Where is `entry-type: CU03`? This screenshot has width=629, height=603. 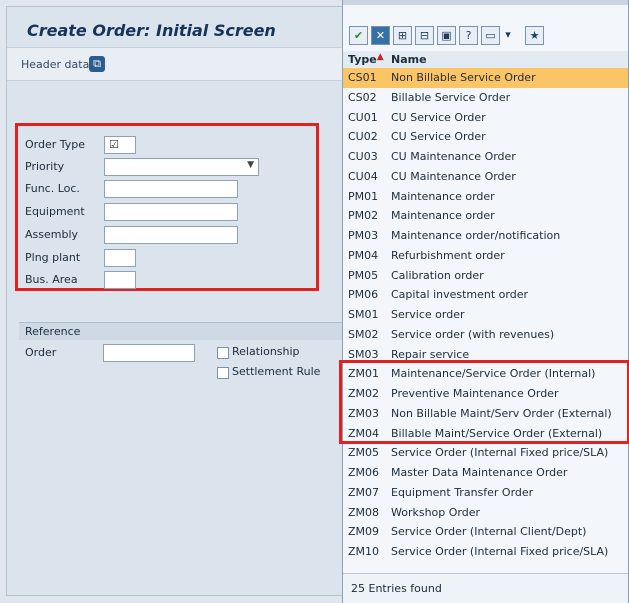
entry-type: CU03 is located at coordinates (363, 156).